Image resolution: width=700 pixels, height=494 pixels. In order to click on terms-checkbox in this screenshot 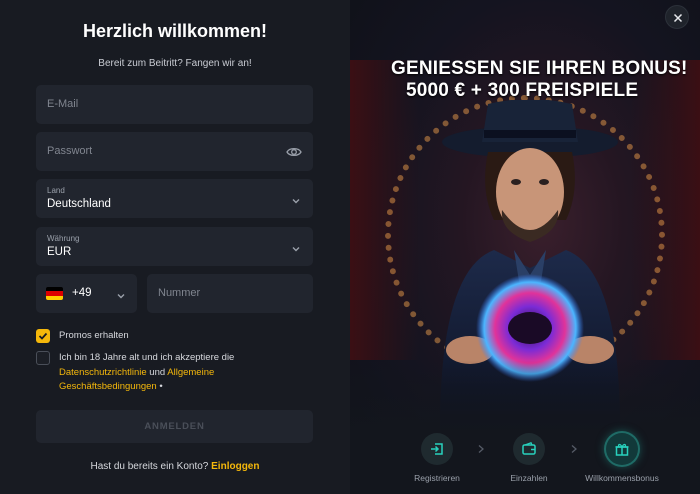, I will do `click(43, 358)`.